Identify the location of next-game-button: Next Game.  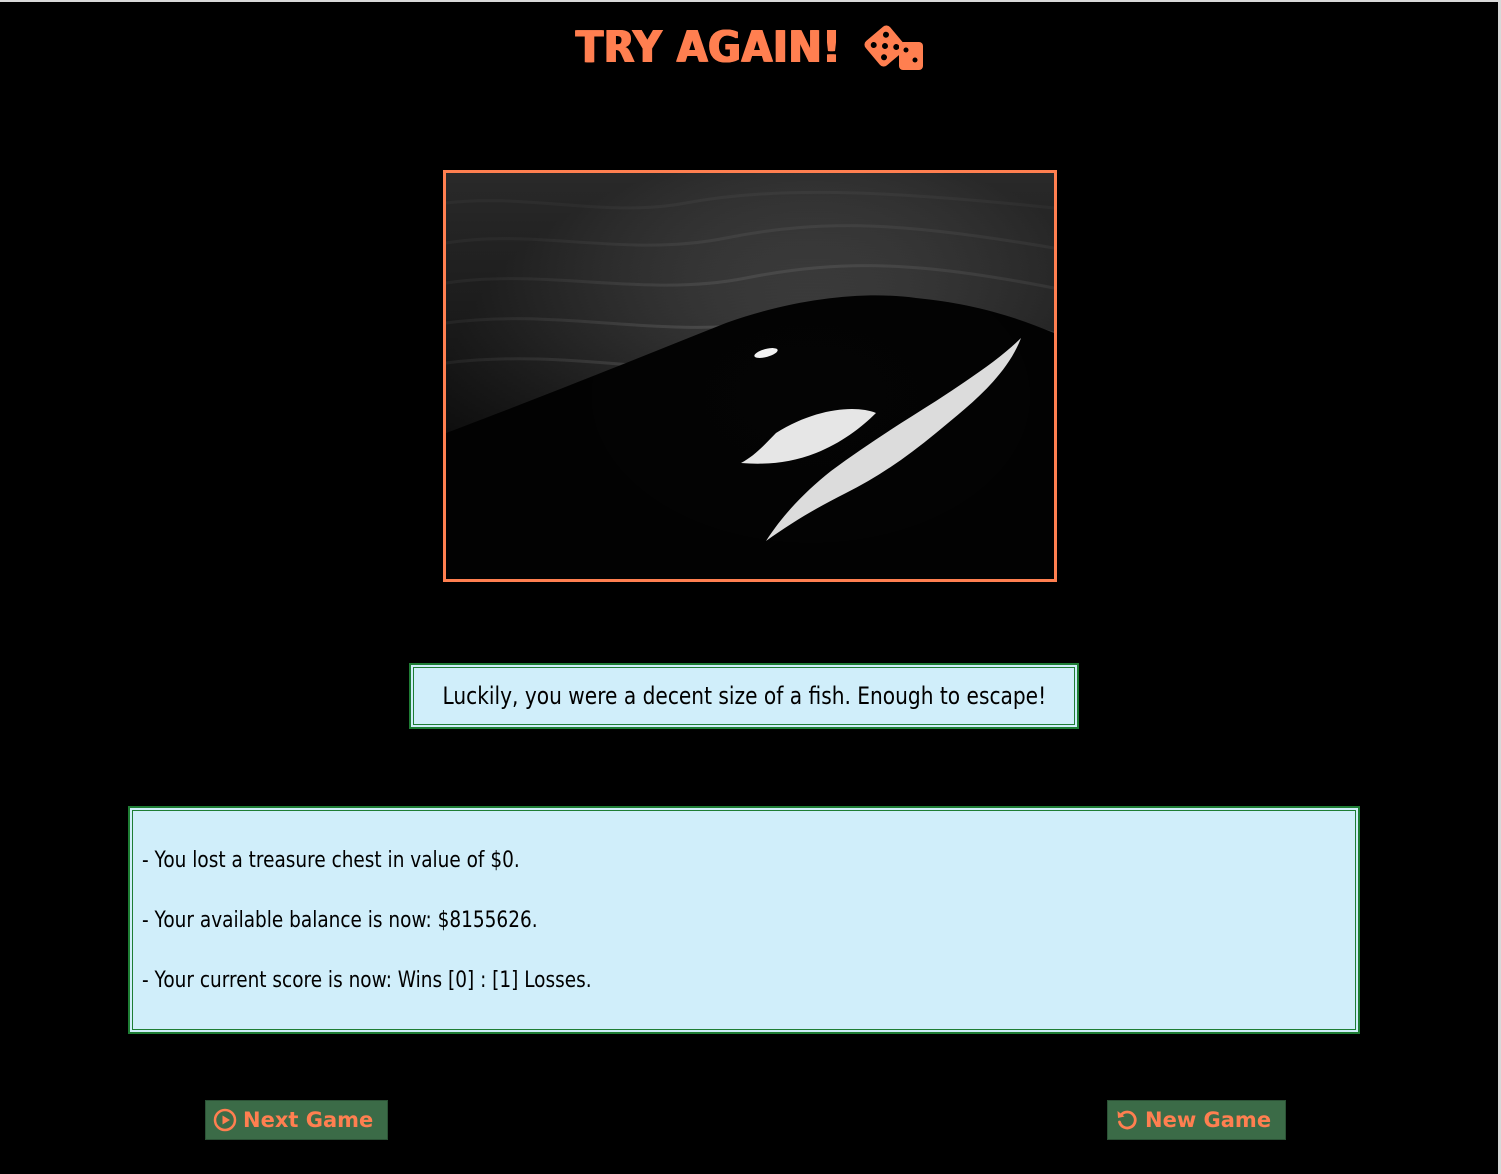
(296, 1120).